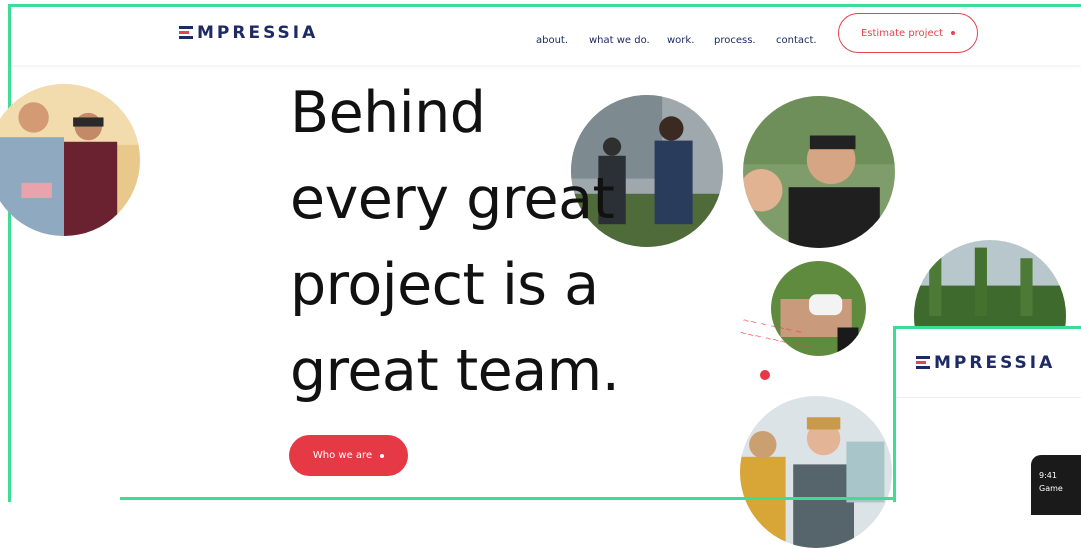 The height and width of the screenshot is (548, 1081). Describe the element at coordinates (765, 375) in the screenshot. I see `decorative-dot` at that location.